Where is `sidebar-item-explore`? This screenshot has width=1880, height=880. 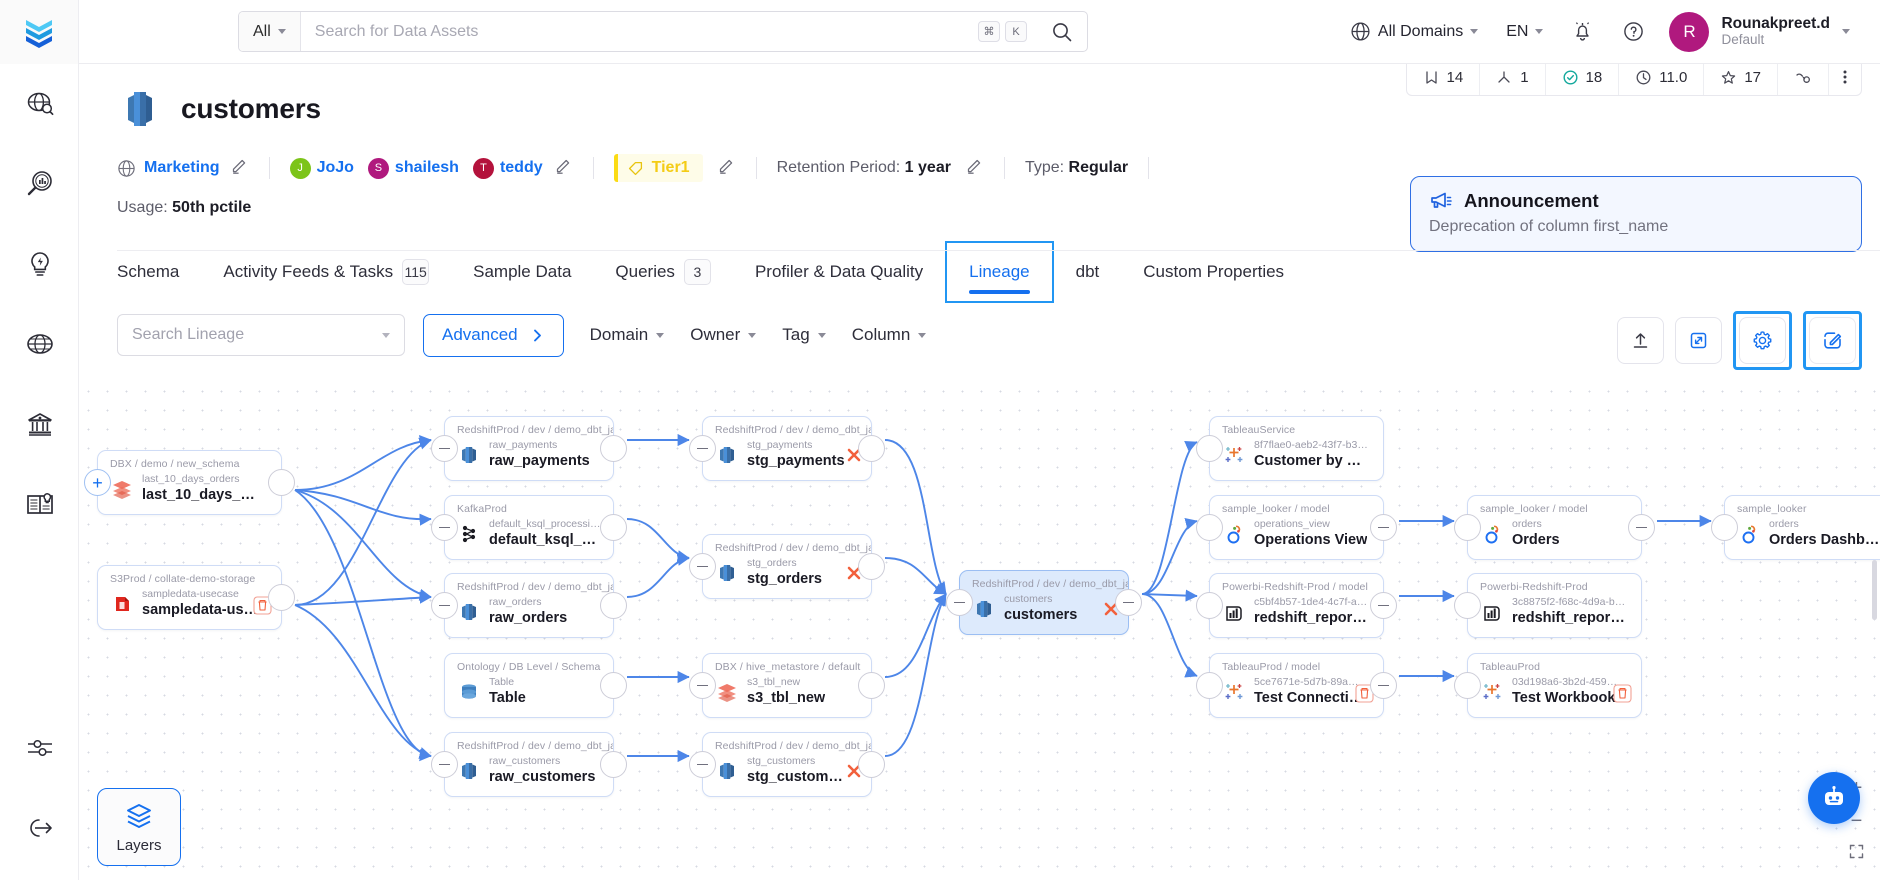
sidebar-item-explore is located at coordinates (39, 104).